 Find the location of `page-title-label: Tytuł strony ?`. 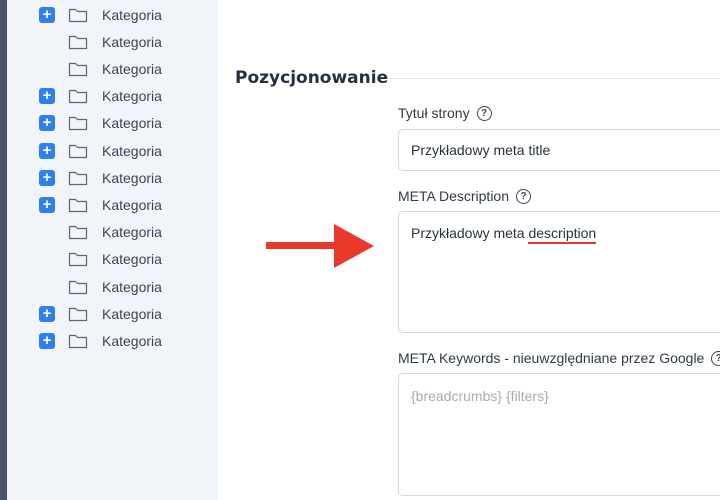

page-title-label: Tytuł strony ? is located at coordinates (445, 113).